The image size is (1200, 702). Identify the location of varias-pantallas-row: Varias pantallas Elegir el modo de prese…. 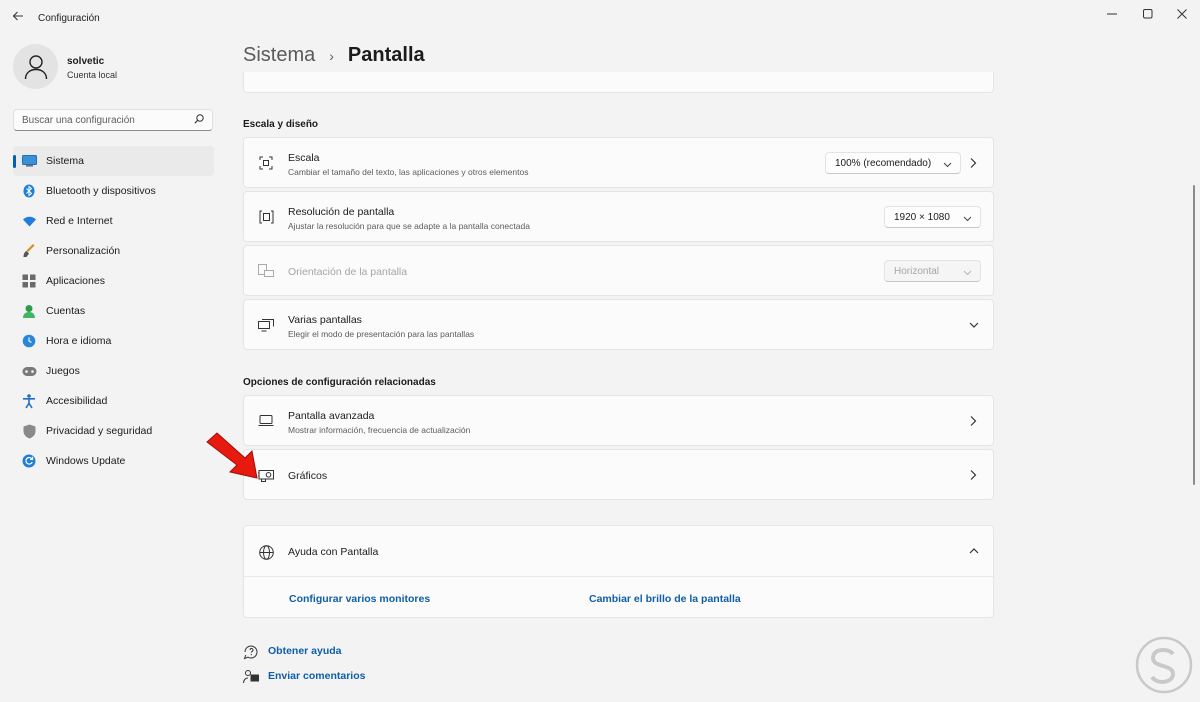
(618, 324).